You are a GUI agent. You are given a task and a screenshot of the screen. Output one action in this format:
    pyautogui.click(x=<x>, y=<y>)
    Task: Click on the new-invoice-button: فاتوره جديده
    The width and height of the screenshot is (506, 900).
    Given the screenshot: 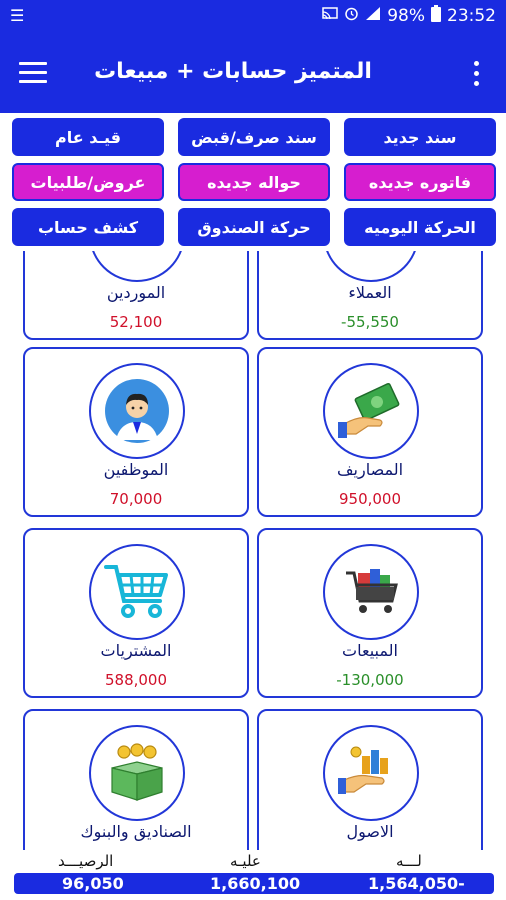 What is the action you would take?
    pyautogui.click(x=420, y=182)
    